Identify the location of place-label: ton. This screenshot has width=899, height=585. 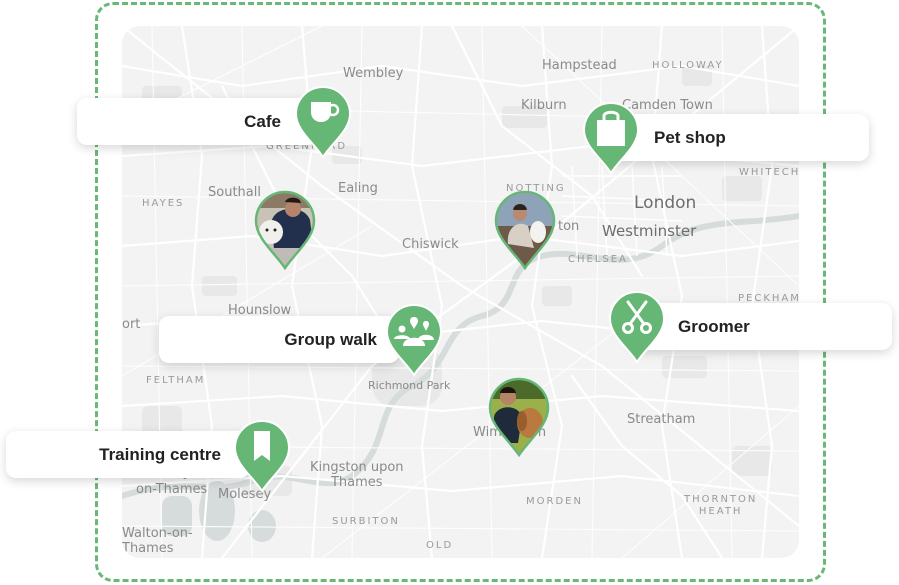
(569, 226).